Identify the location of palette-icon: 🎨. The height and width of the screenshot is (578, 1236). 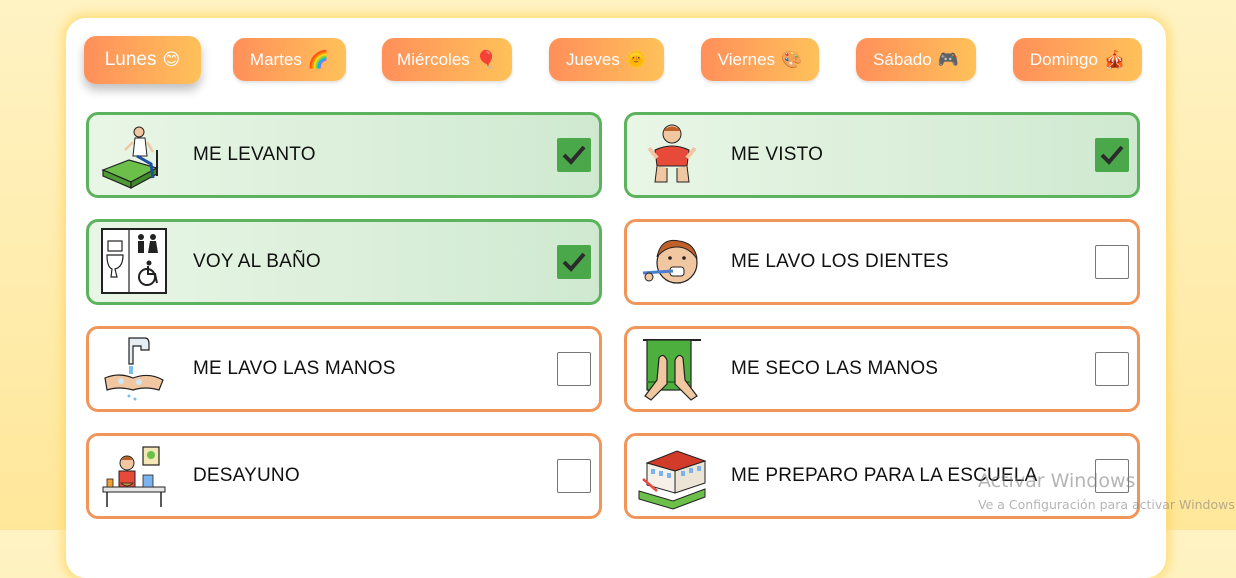
(792, 59).